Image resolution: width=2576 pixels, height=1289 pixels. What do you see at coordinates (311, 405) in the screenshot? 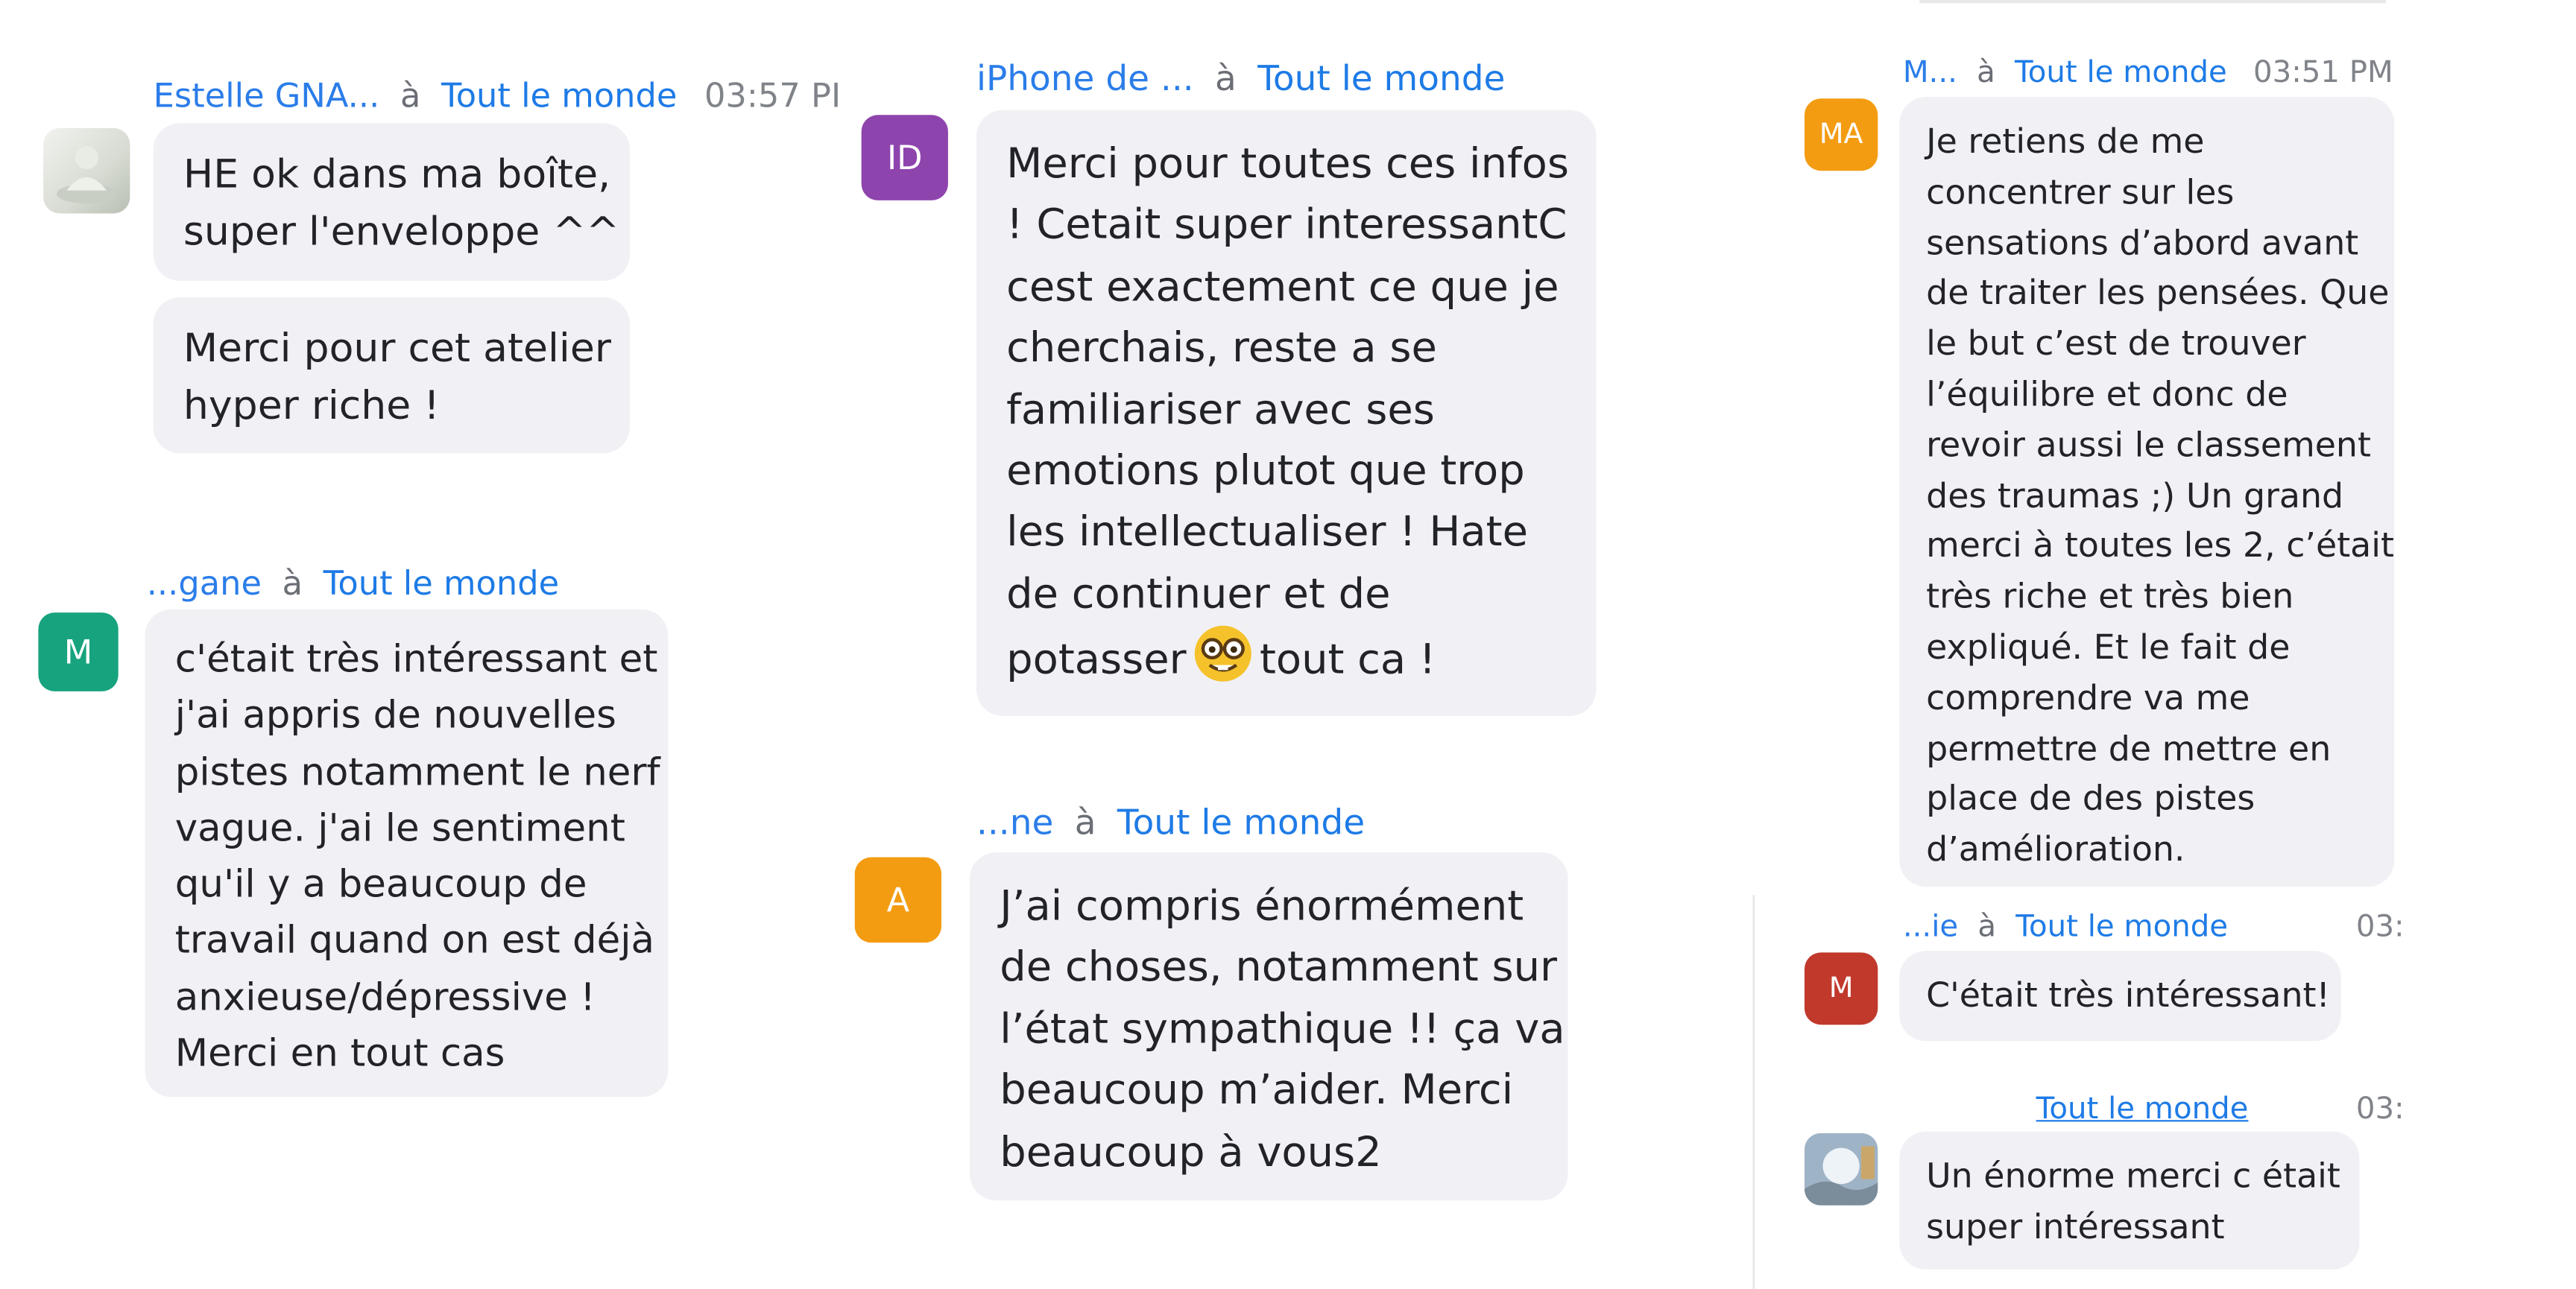
I see `message-text-line: hyper riche !` at bounding box center [311, 405].